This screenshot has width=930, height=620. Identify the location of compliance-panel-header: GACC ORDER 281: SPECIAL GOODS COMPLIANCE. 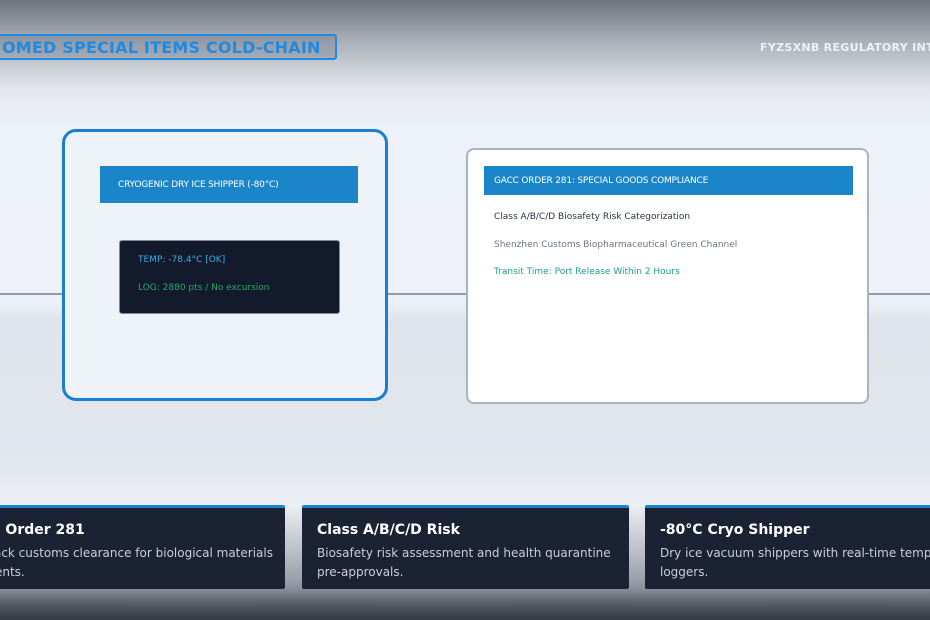
(668, 180).